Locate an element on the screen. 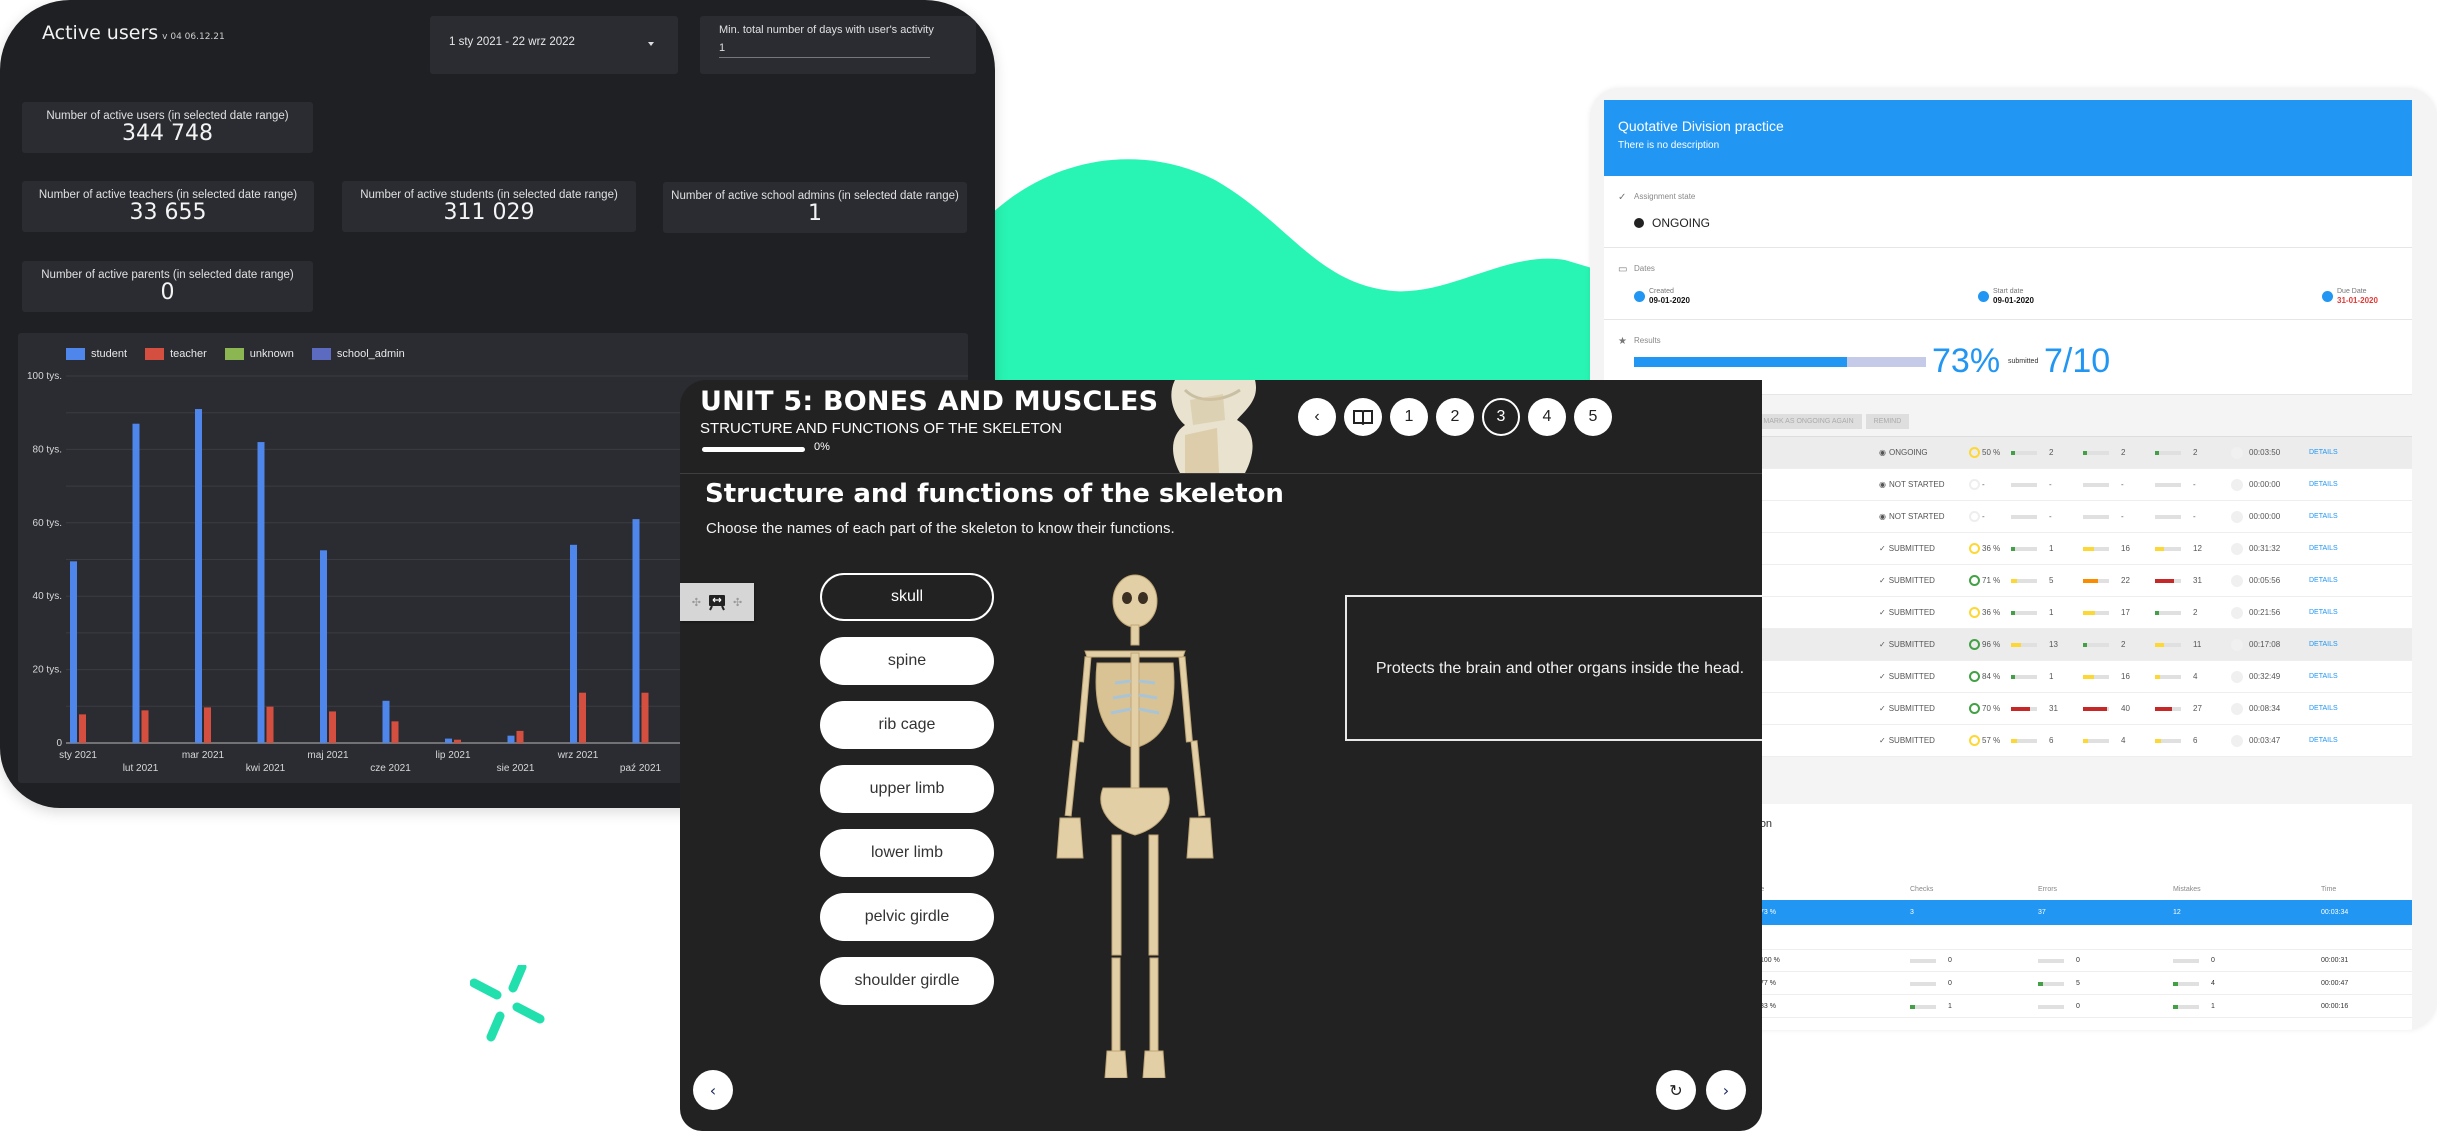 This screenshot has width=2437, height=1131. state-icon: ◉ is located at coordinates (1882, 452).